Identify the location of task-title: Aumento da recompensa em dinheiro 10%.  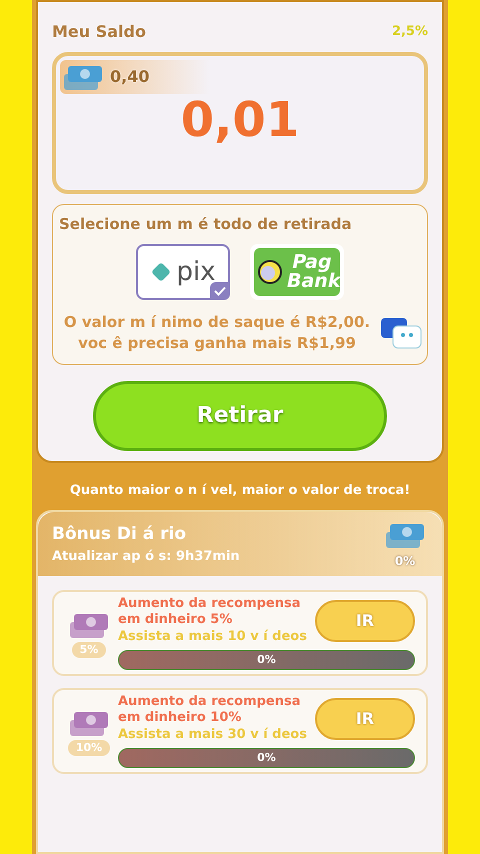
(210, 710).